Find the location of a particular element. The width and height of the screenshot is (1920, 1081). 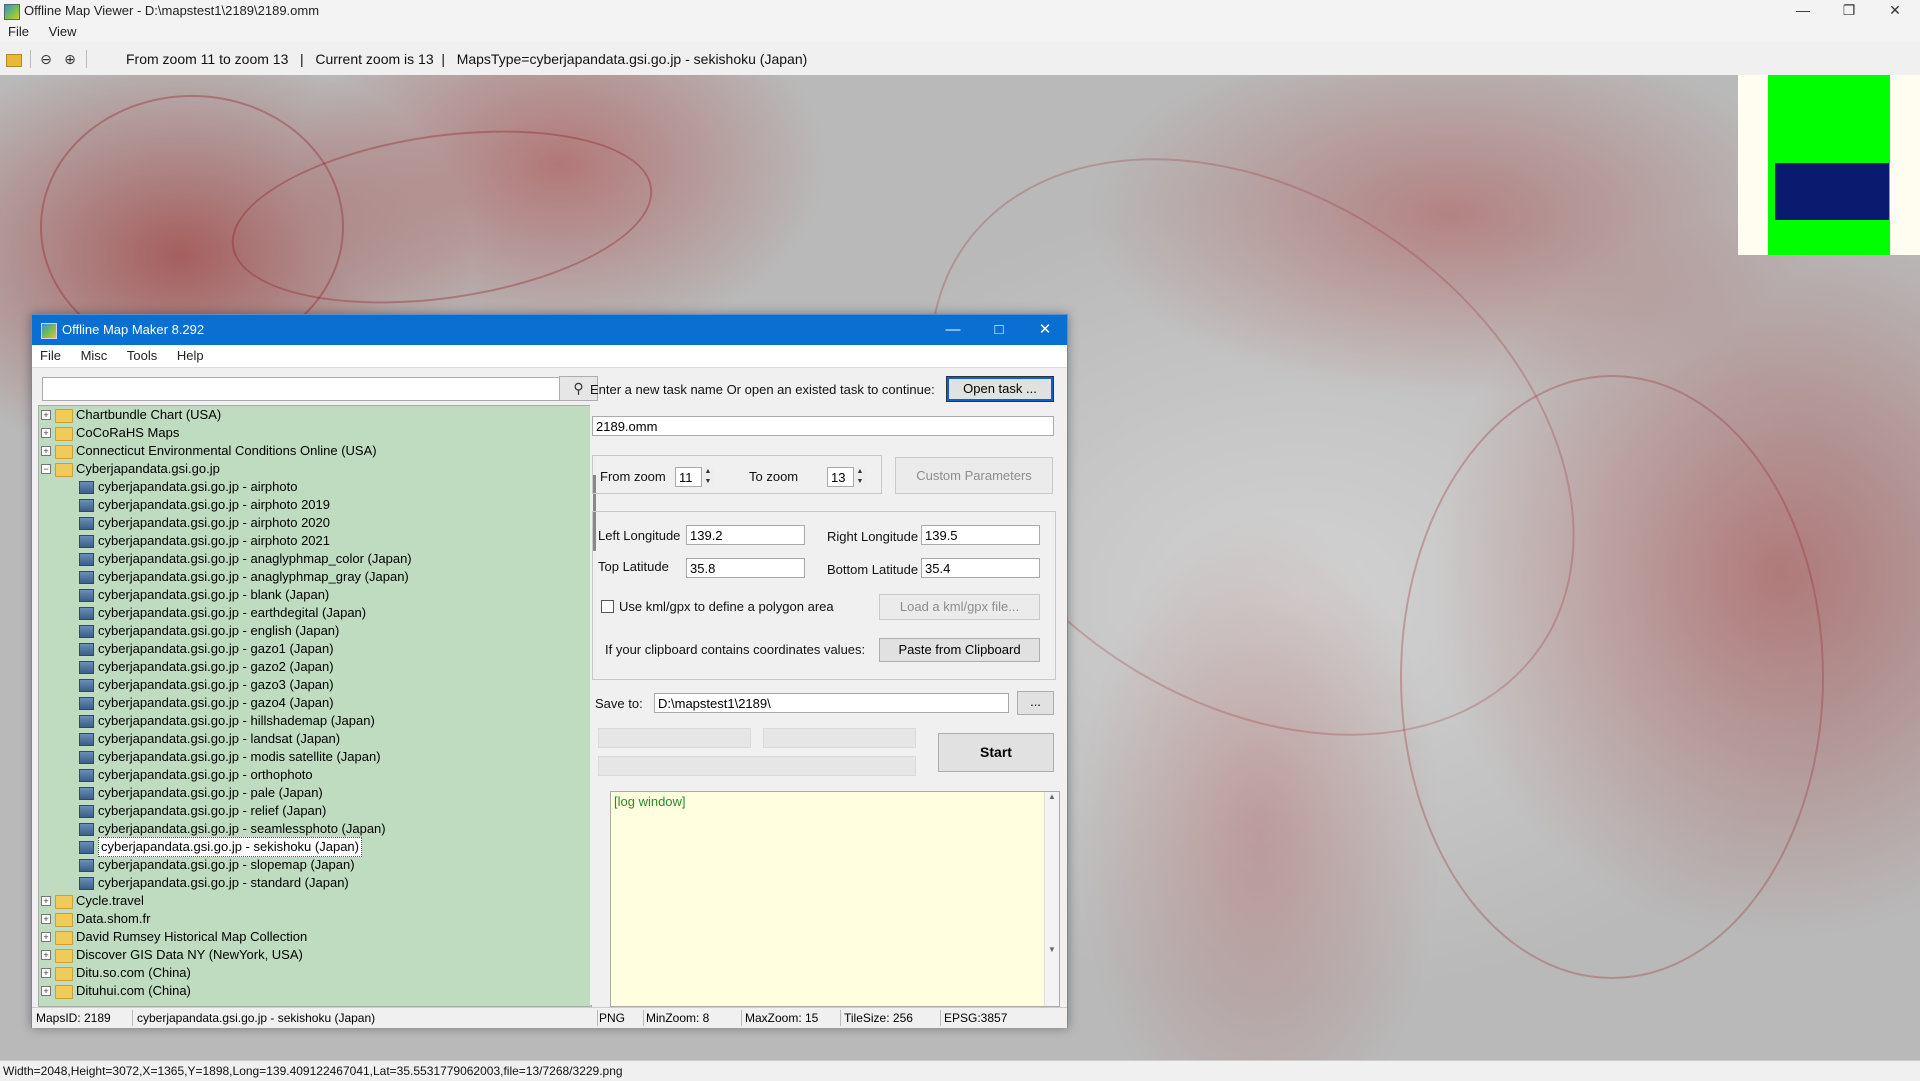

tree-map-item: cyberjapandata.gsi.go.jp - airphoto 2019 is located at coordinates (314, 505).